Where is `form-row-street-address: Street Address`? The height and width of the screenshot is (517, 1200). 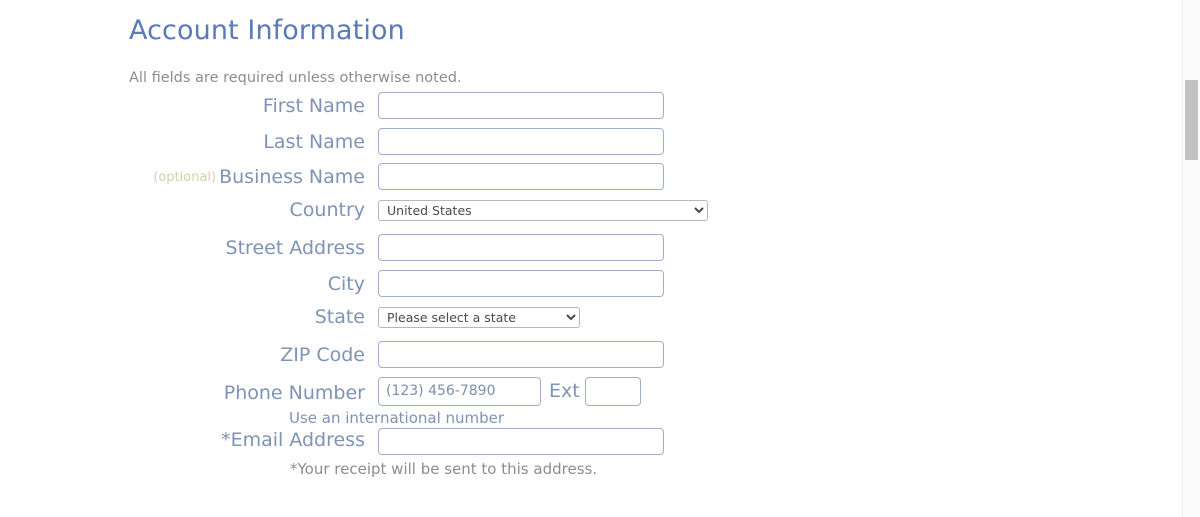 form-row-street-address: Street Address is located at coordinates (591, 252).